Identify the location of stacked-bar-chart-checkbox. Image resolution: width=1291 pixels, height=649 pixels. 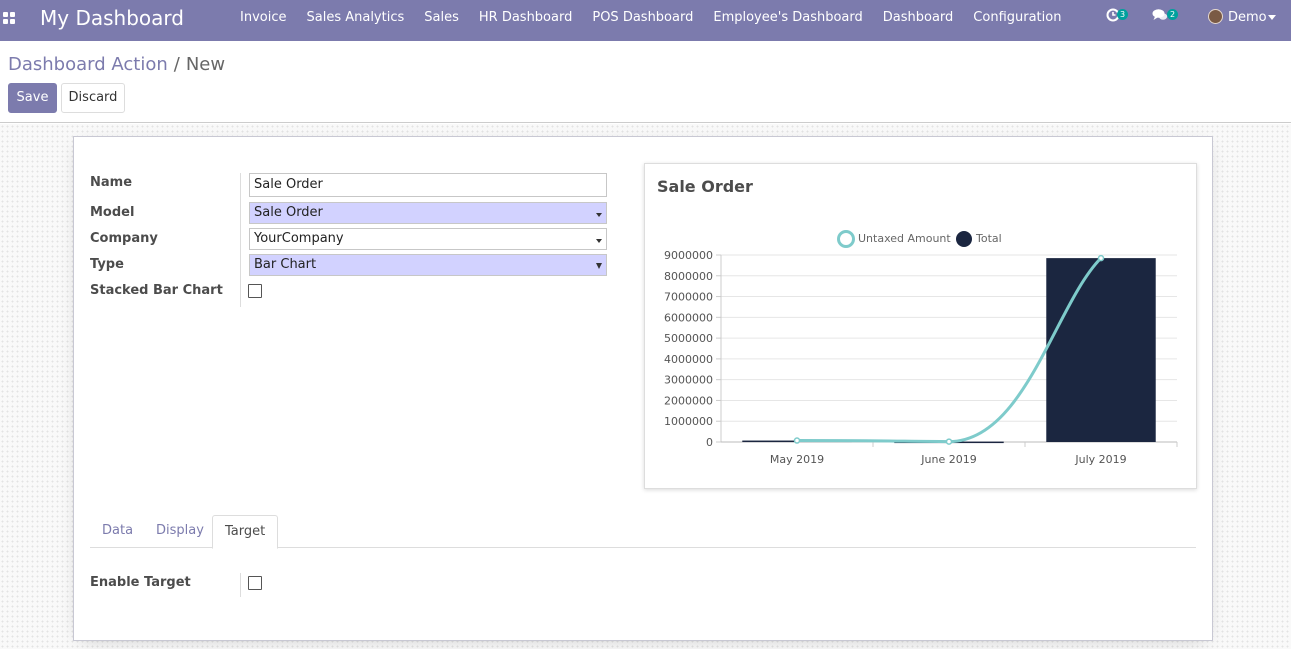
(255, 291).